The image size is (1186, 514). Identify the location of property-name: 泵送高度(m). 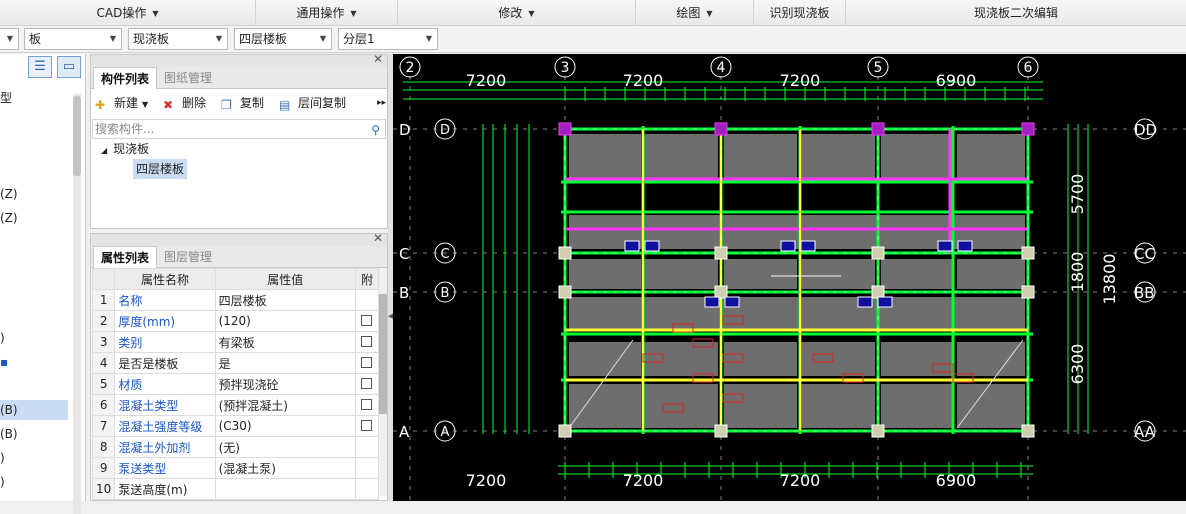
(165, 489).